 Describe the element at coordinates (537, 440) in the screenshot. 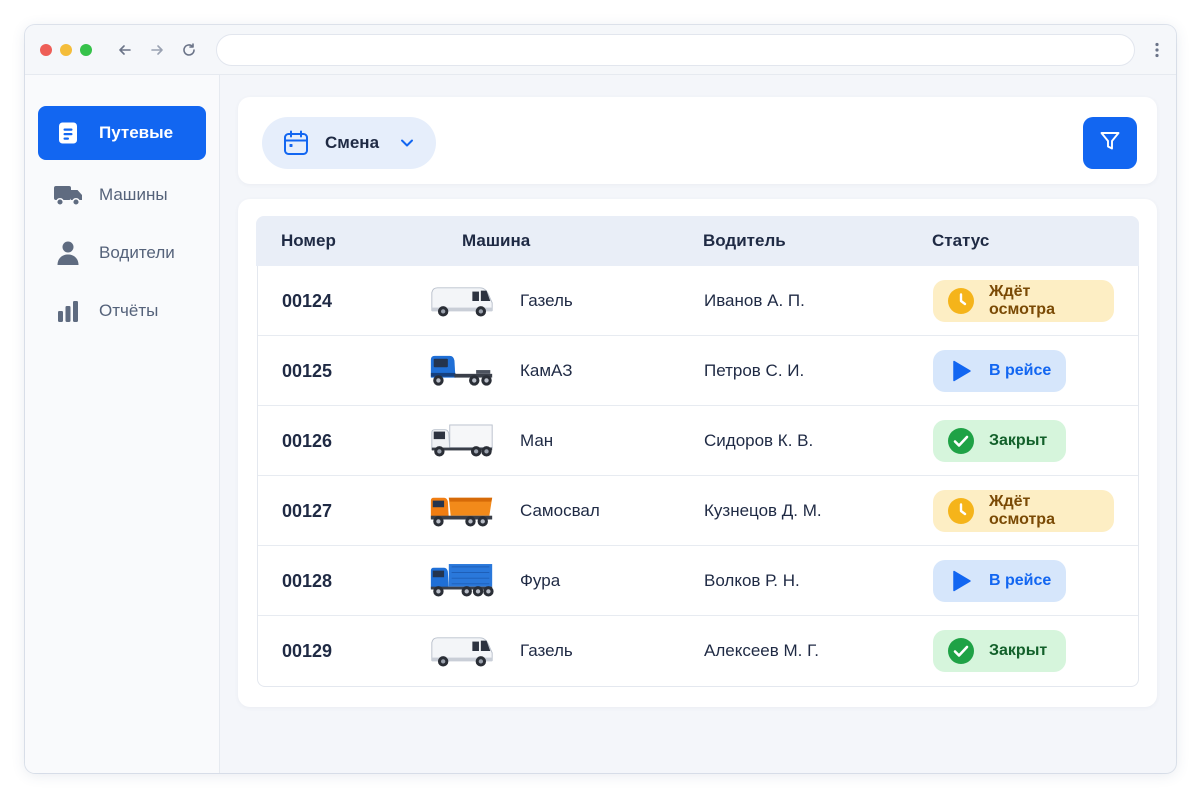

I see `vehicle-name: Ман` at that location.